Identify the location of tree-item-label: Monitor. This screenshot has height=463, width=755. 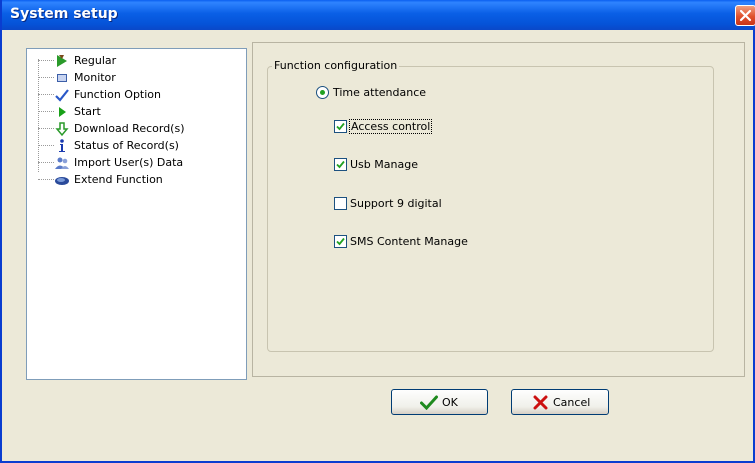
(95, 77).